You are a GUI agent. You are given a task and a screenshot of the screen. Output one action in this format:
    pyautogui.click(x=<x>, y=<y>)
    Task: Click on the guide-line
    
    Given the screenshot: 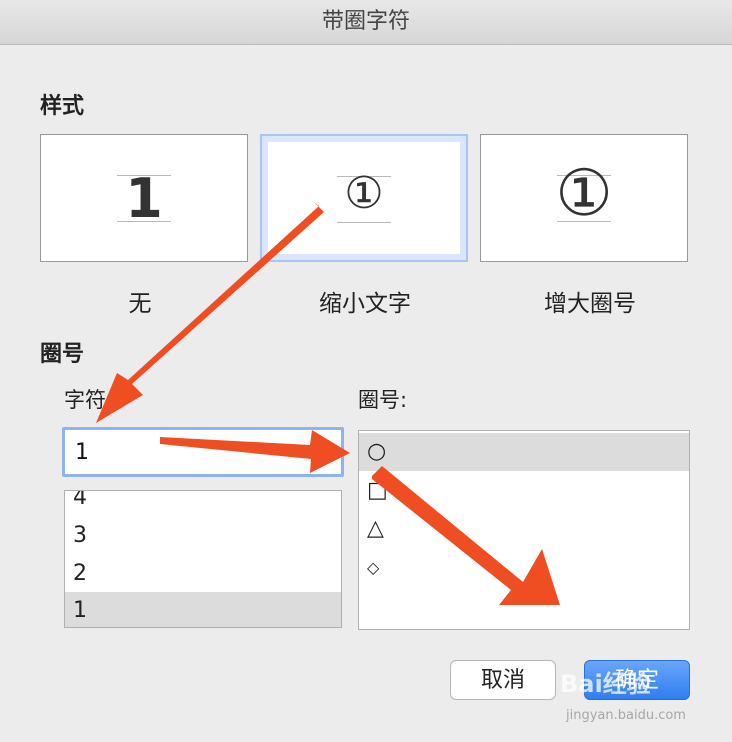 What is the action you would take?
    pyautogui.click(x=364, y=222)
    